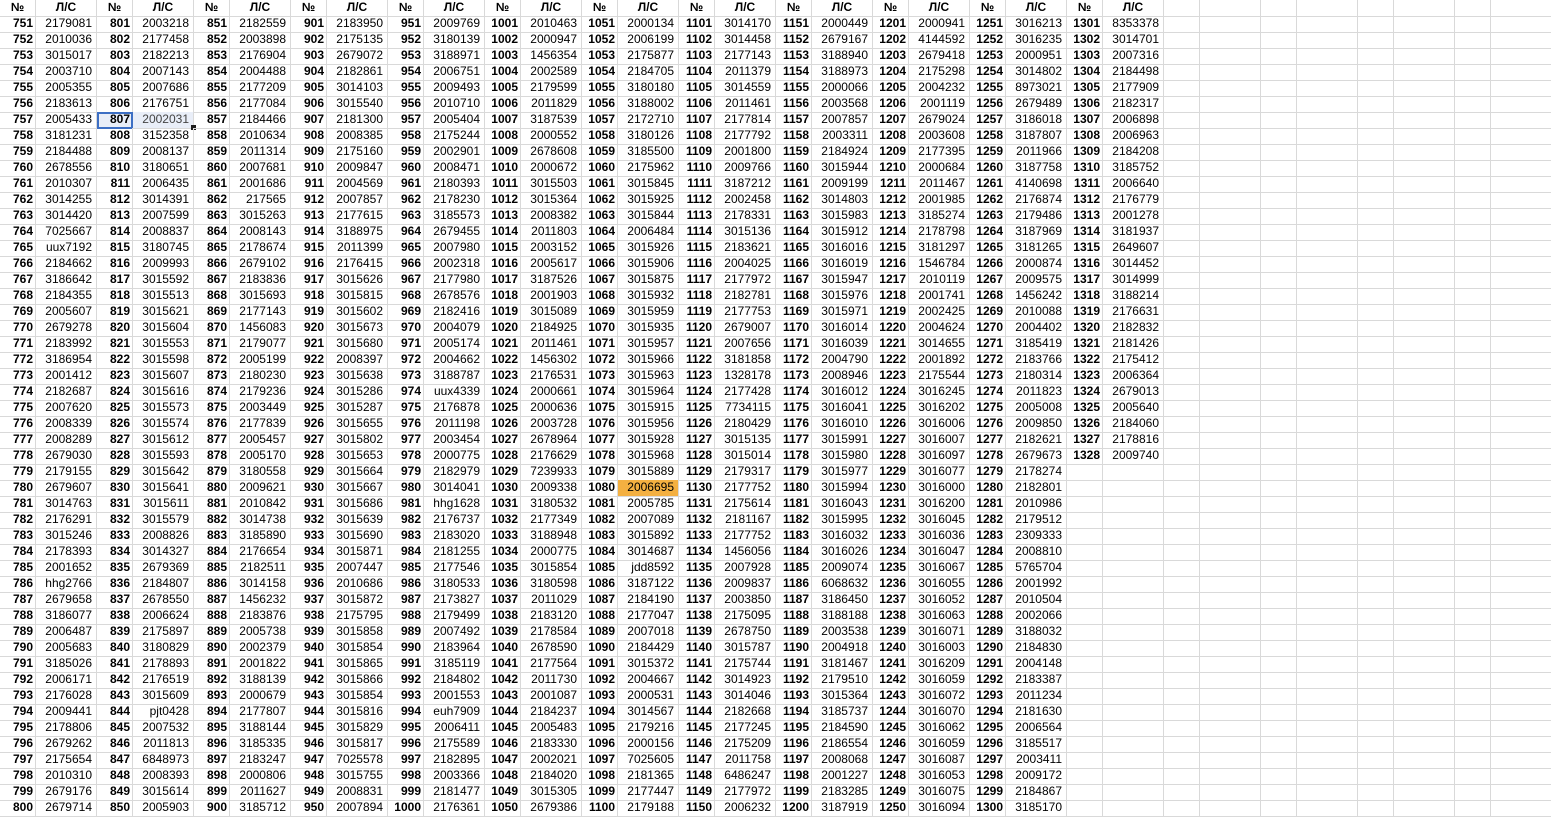  What do you see at coordinates (842, 520) in the screenshot?
I see `account-cell: 3015995` at bounding box center [842, 520].